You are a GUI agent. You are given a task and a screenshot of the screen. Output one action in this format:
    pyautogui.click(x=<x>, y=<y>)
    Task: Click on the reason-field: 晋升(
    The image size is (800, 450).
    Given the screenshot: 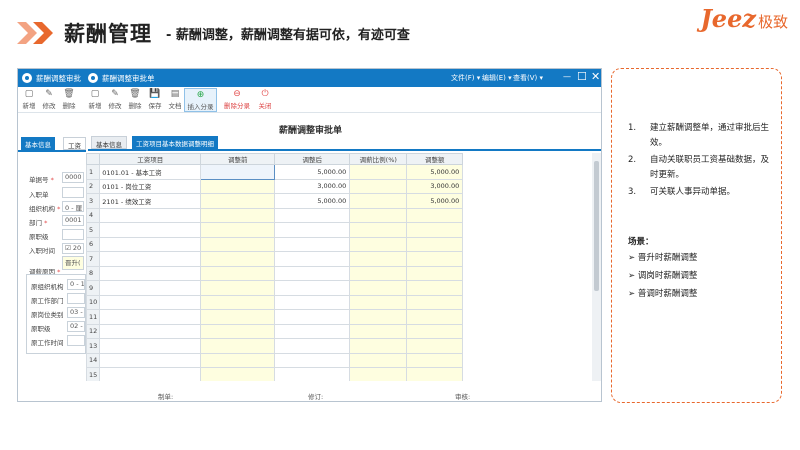 What is the action you would take?
    pyautogui.click(x=73, y=263)
    